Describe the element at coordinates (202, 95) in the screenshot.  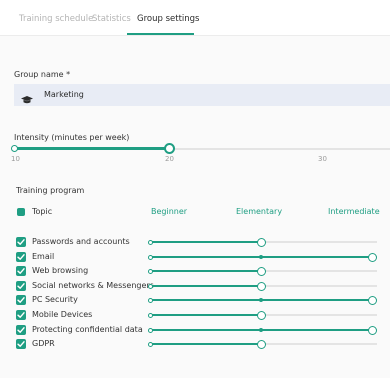
I see `group-name-input: Marketing` at that location.